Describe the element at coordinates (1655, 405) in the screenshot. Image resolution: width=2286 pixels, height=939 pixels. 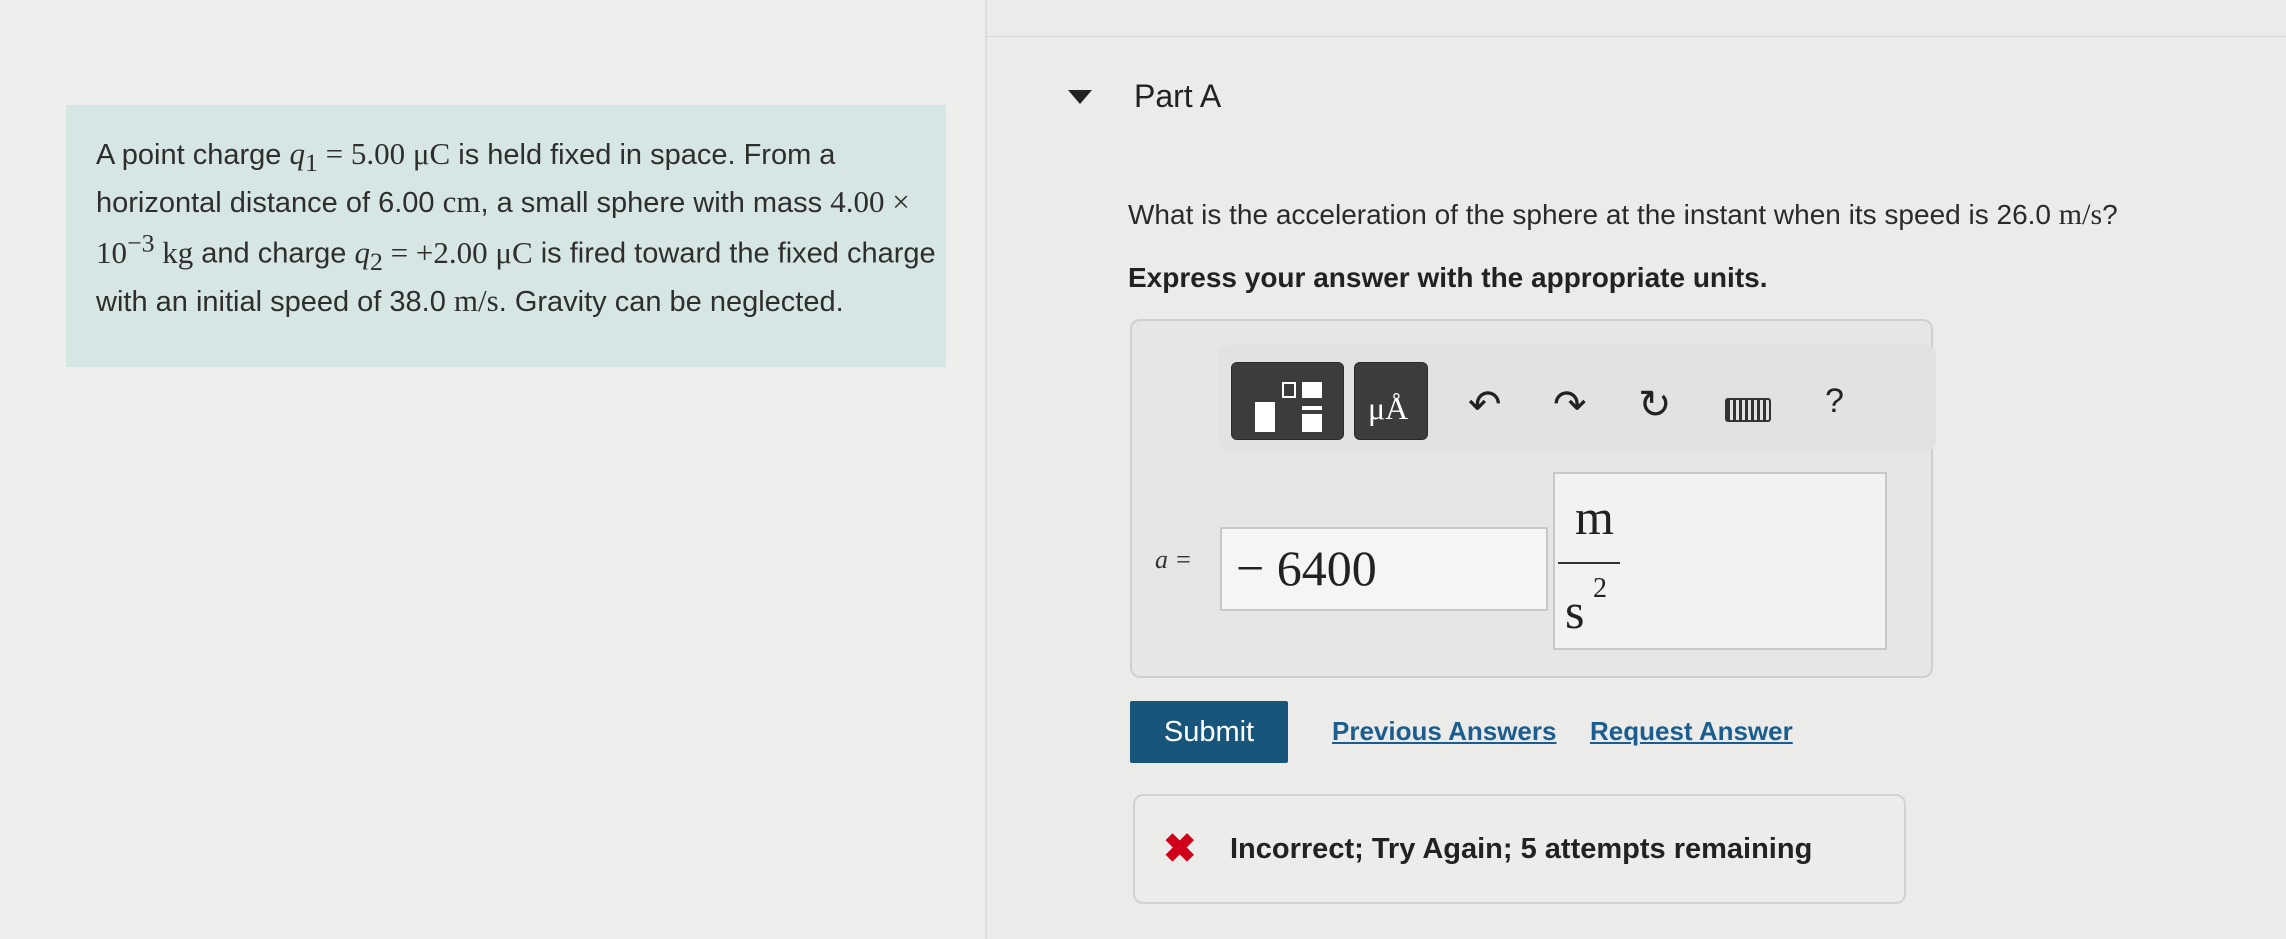
I see `reset-icon: ↻` at that location.